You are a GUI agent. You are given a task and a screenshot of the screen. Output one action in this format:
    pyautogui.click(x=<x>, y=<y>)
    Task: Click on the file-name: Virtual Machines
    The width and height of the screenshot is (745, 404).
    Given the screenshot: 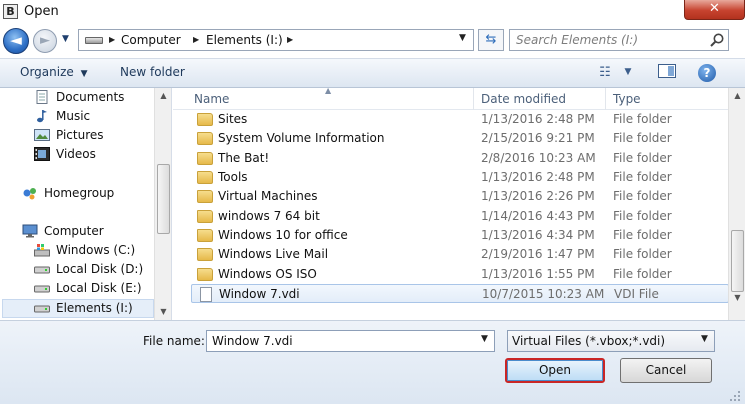 What is the action you would take?
    pyautogui.click(x=268, y=196)
    